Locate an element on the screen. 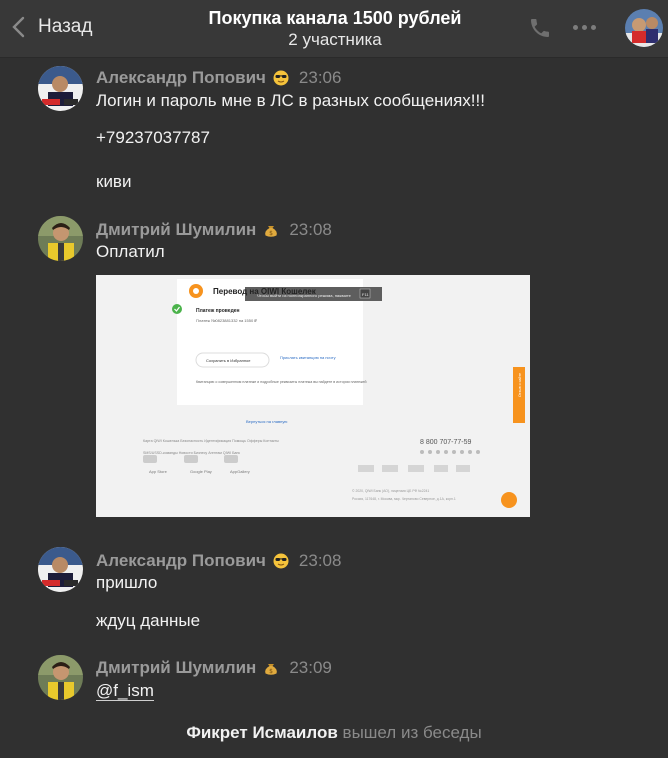 This screenshot has width=668, height=758. qiwi-save-button: Сохранить в Избранное is located at coordinates (228, 360).